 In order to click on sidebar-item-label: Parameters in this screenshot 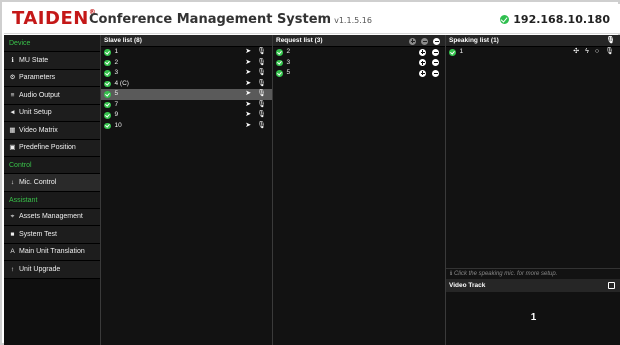, I will do `click(37, 78)`.